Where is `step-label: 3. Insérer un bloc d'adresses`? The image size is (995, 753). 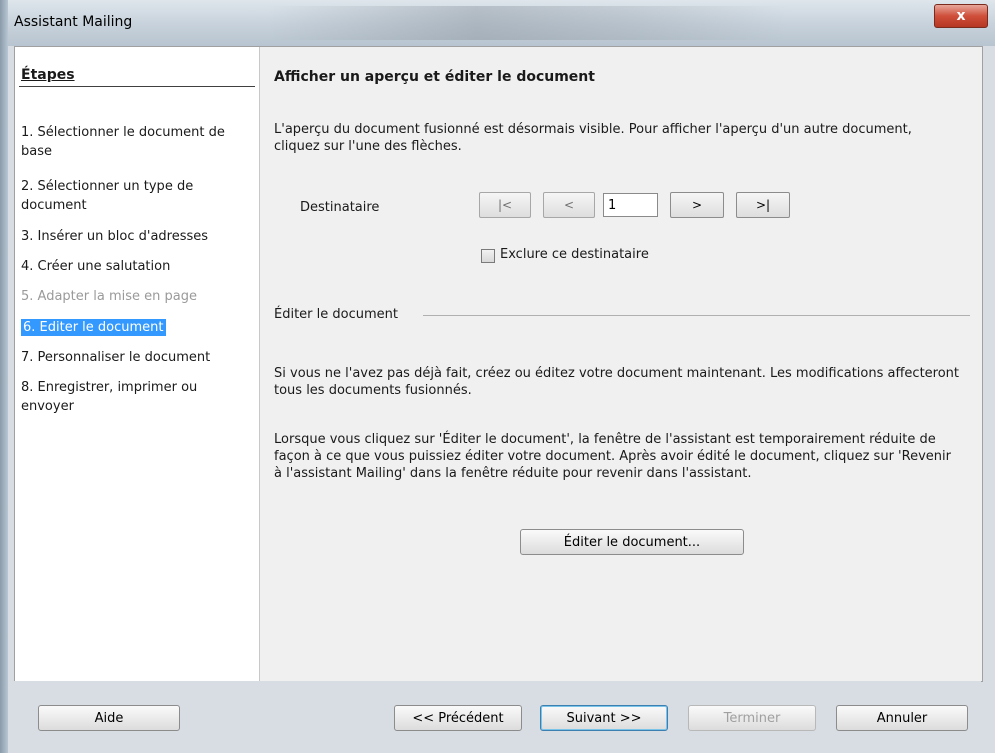
step-label: 3. Insérer un bloc d'adresses is located at coordinates (115, 236).